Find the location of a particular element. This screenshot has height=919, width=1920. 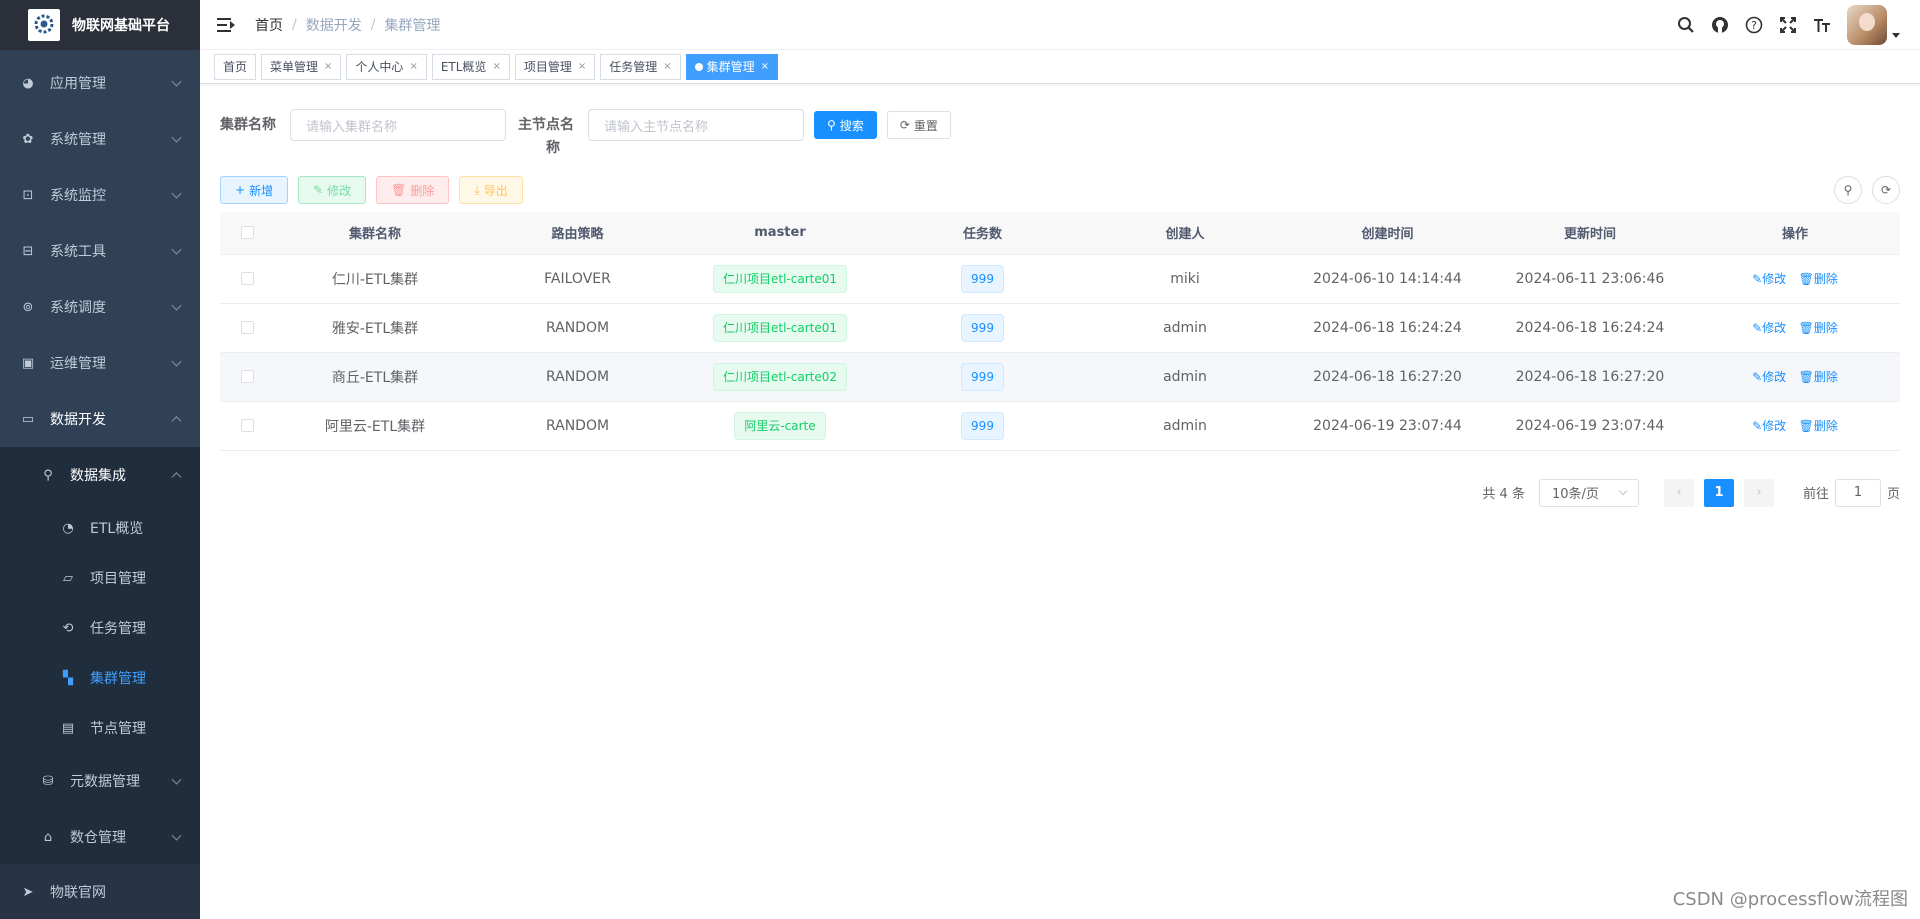

sidebar-item-tools: ⊟ 系统工具 is located at coordinates (100, 251).